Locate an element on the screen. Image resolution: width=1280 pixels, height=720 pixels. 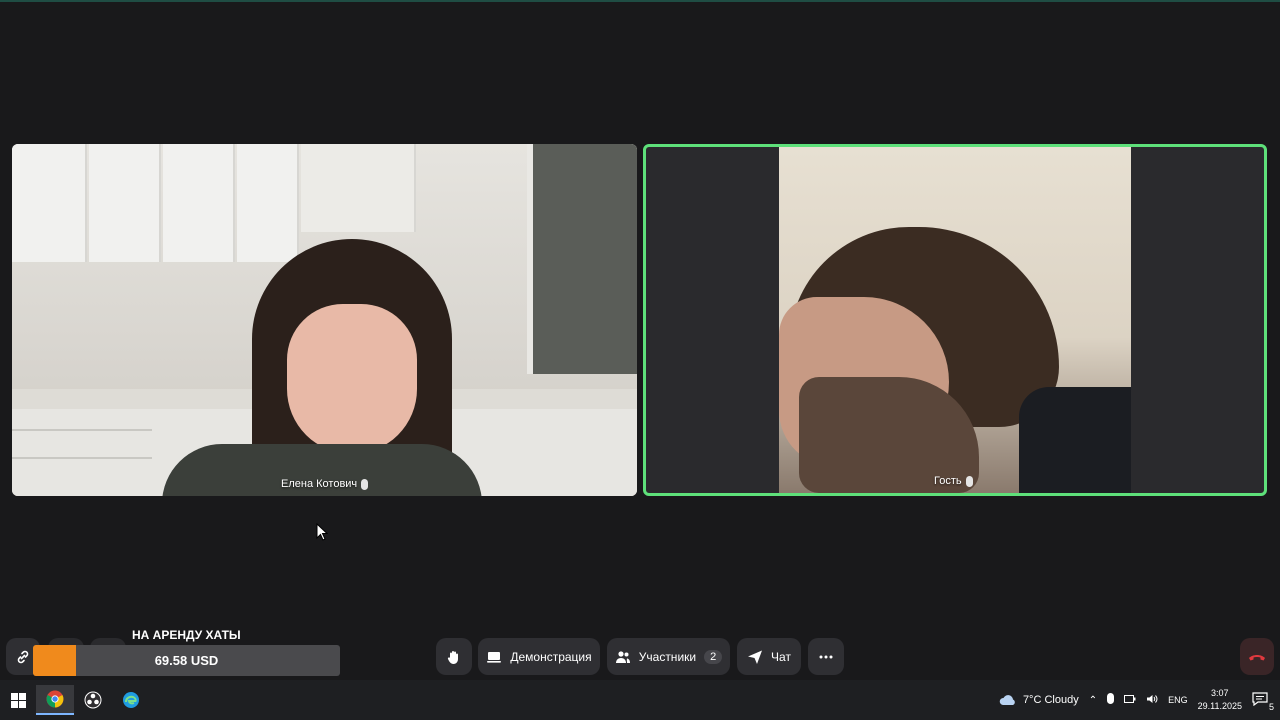
taskbar-edge is located at coordinates (131, 700).